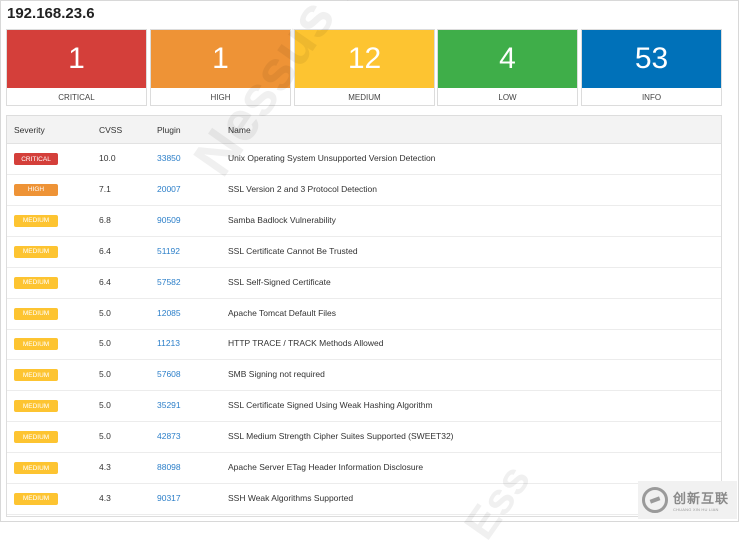  I want to click on summary-tile-high: 1 HIGH, so click(220, 67).